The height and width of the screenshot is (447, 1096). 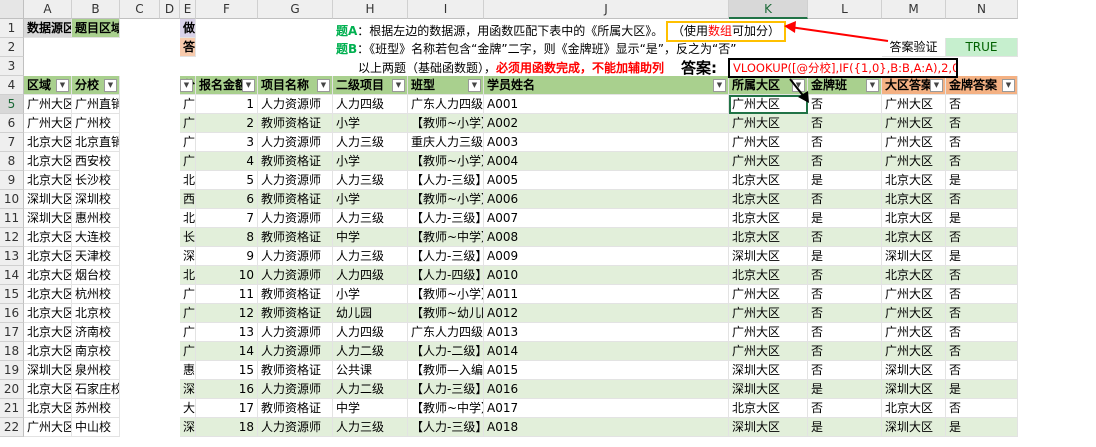 I want to click on table-cell: 15, so click(x=227, y=370).